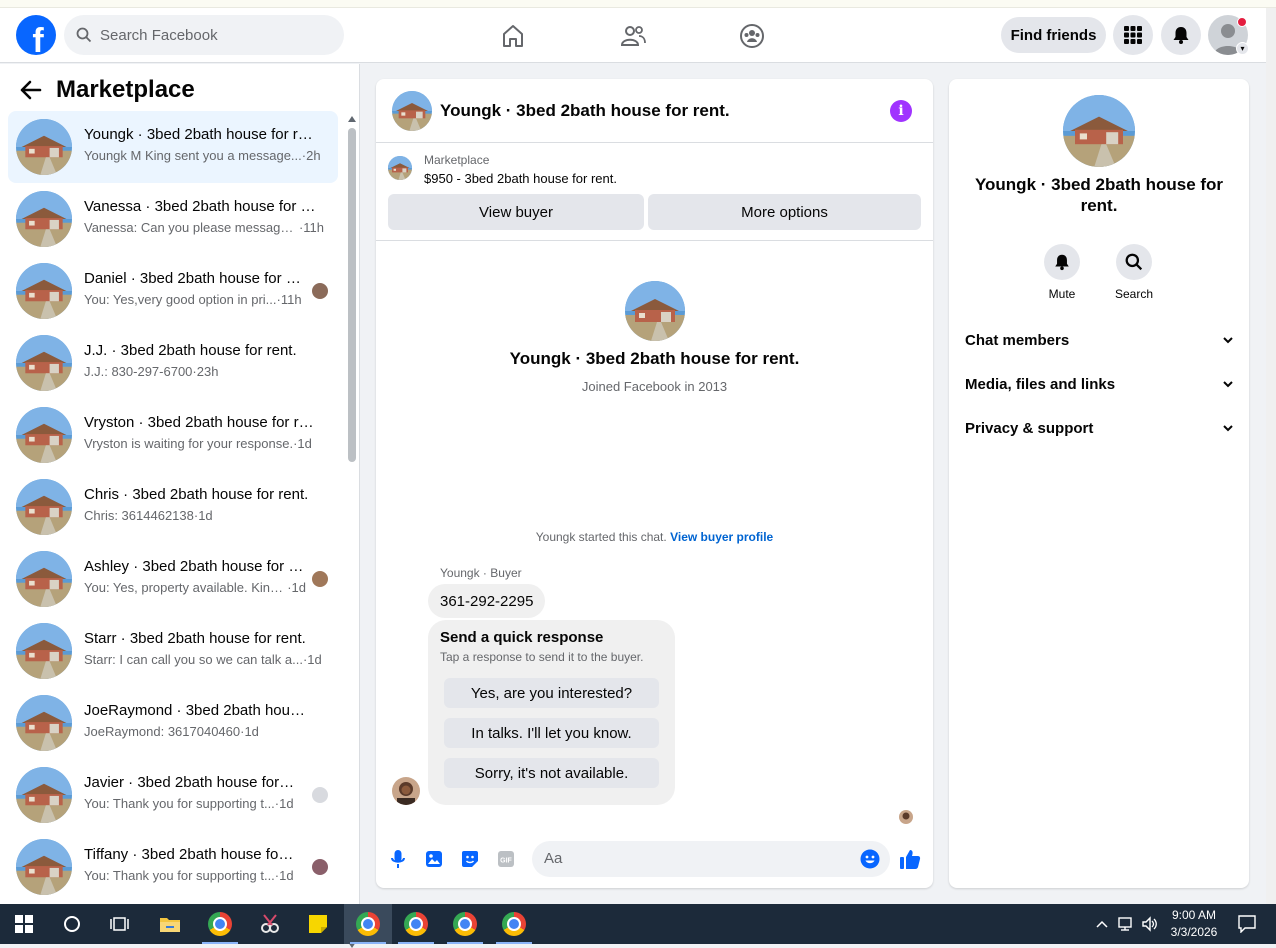  I want to click on more-options-button: More options, so click(784, 212).